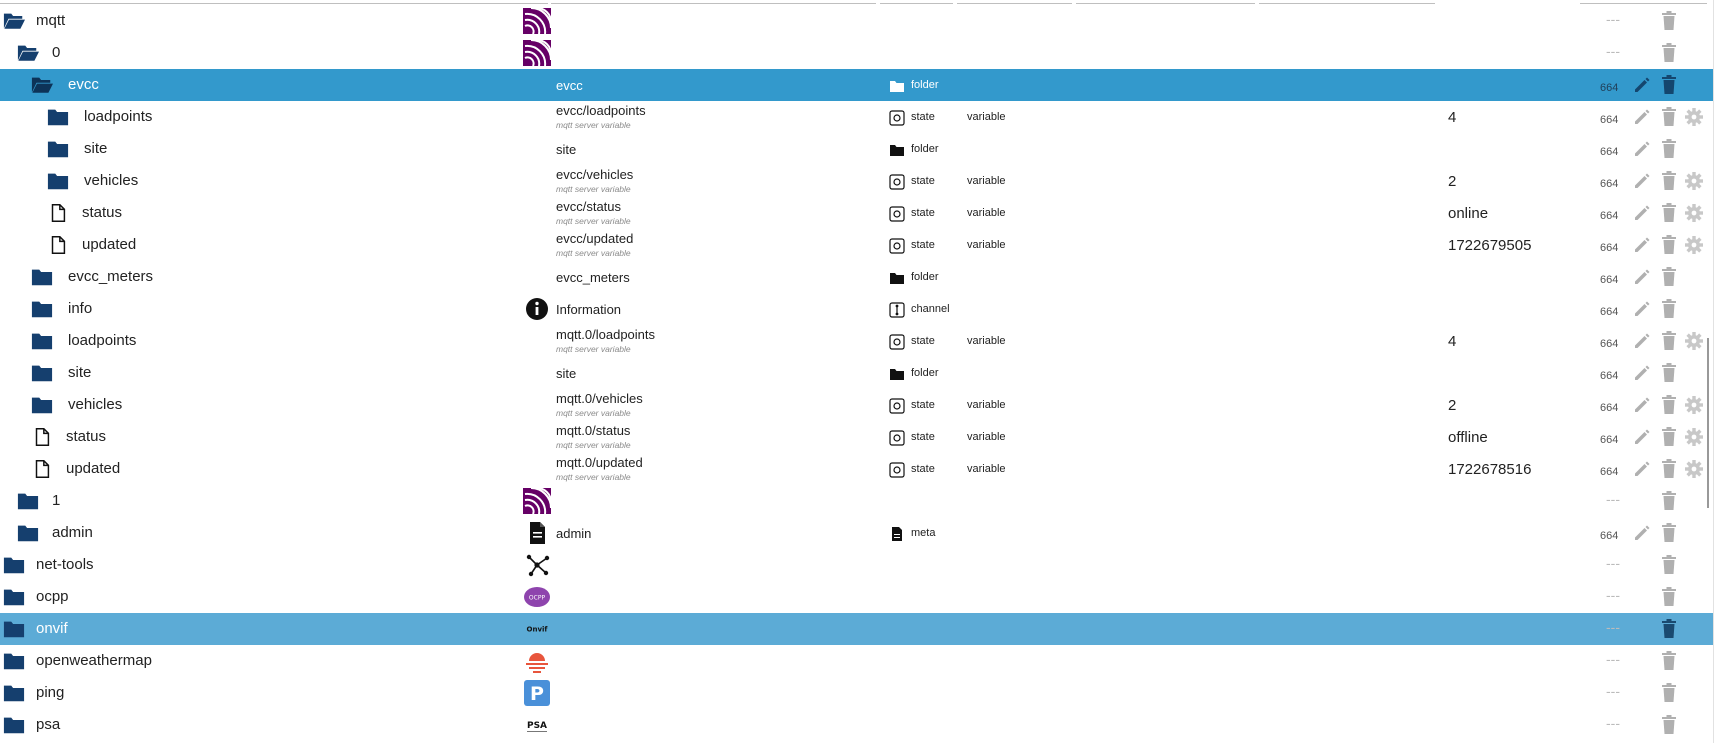 The image size is (1724, 743). Describe the element at coordinates (1468, 213) in the screenshot. I see `object-value: online` at that location.